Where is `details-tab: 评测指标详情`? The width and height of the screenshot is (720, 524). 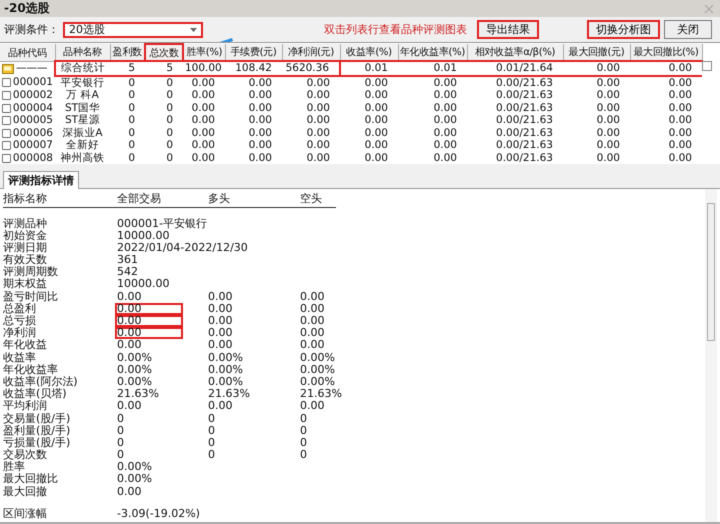 details-tab: 评测指标详情 is located at coordinates (41, 179).